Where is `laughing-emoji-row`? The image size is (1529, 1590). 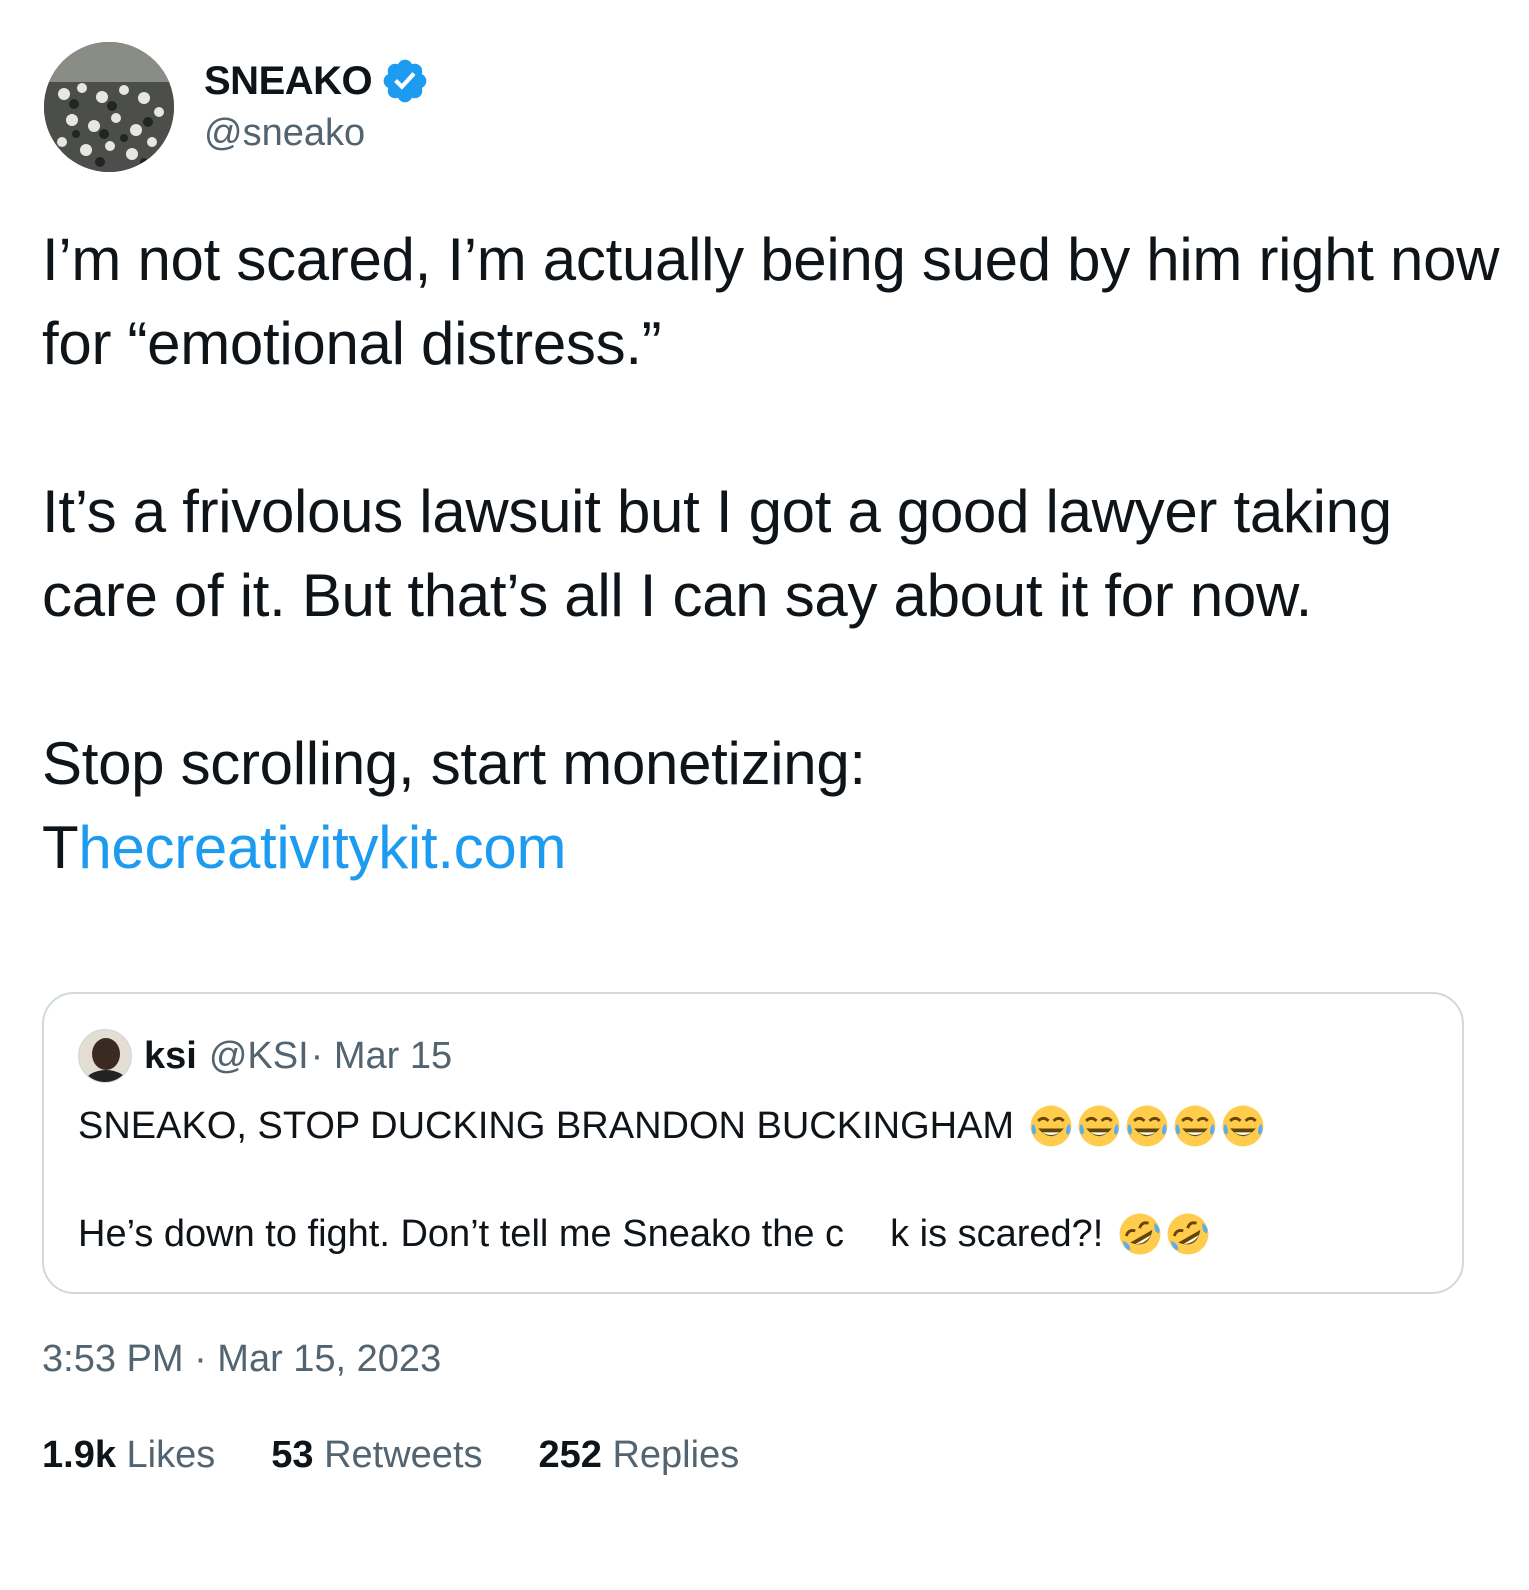 laughing-emoji-row is located at coordinates (1147, 1126).